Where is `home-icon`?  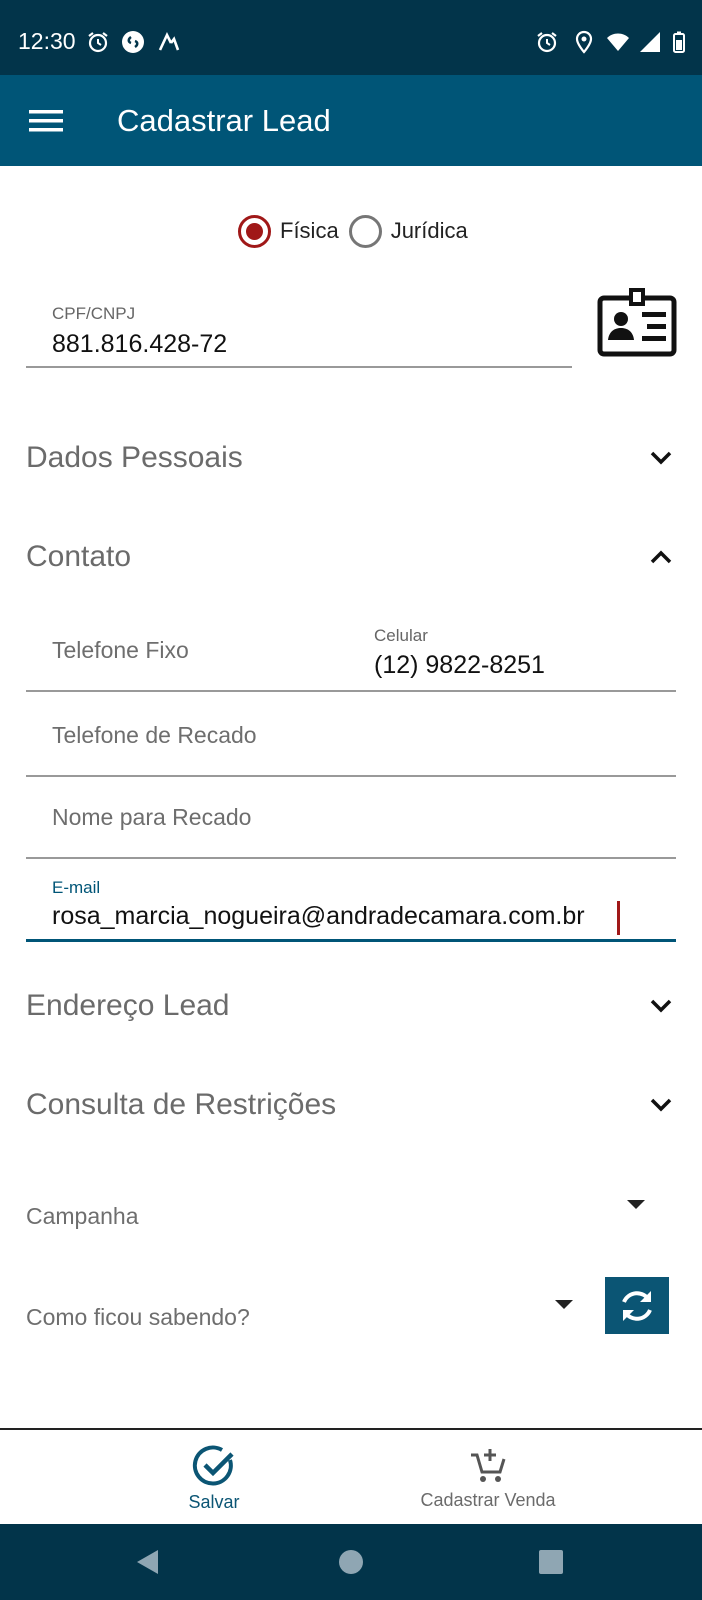 home-icon is located at coordinates (351, 1562).